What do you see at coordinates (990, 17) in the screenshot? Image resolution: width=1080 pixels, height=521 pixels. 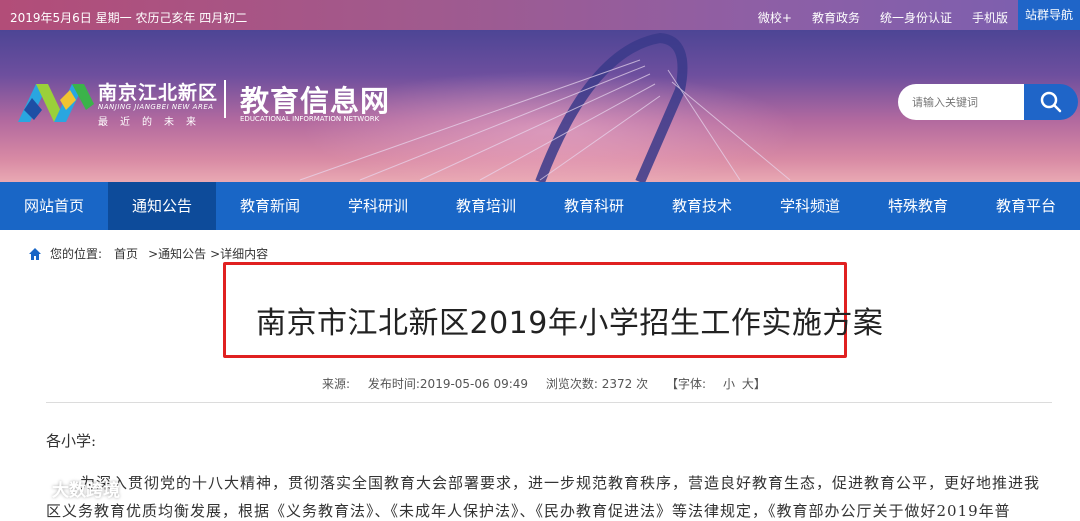 I see `top-link-mobile: 手机版` at bounding box center [990, 17].